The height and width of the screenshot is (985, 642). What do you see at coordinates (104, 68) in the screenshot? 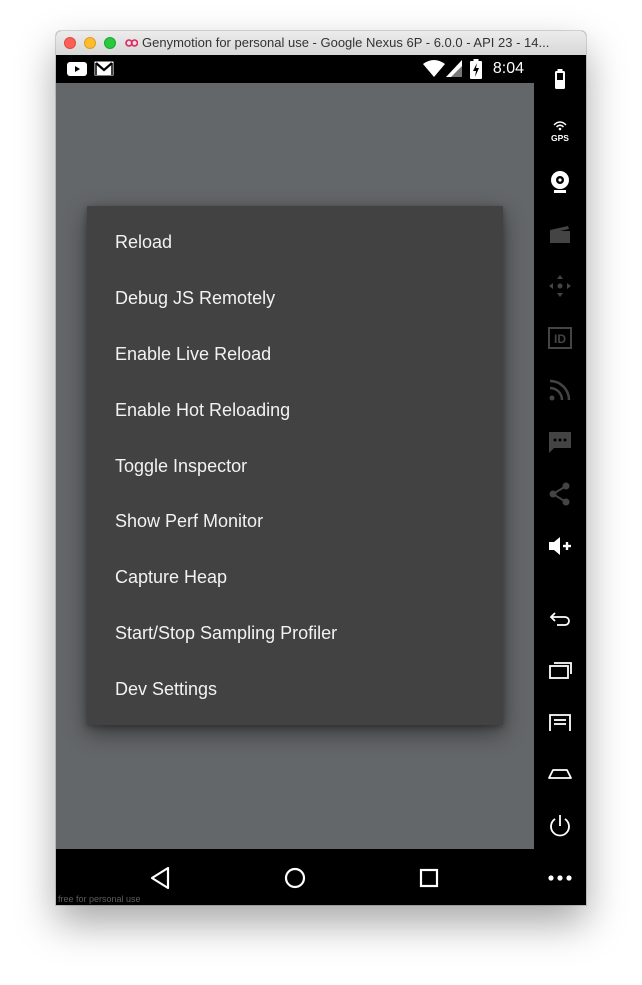
I see `gmail-icon` at bounding box center [104, 68].